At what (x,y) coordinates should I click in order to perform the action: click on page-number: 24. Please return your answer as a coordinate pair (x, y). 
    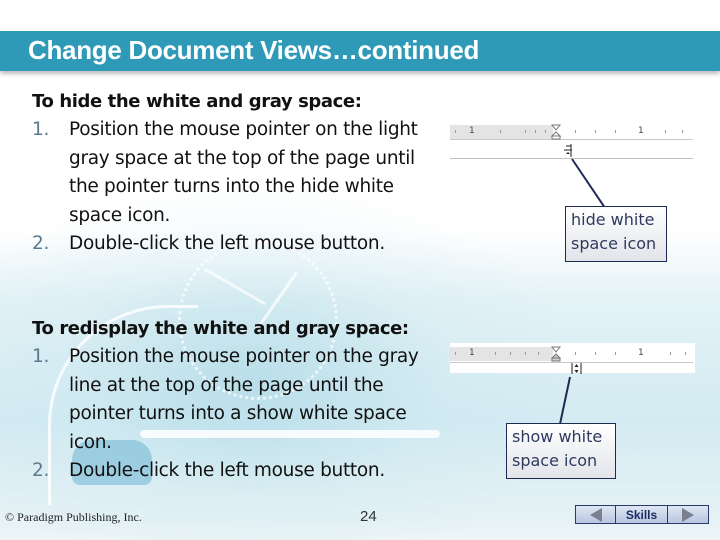
    Looking at the image, I should click on (368, 516).